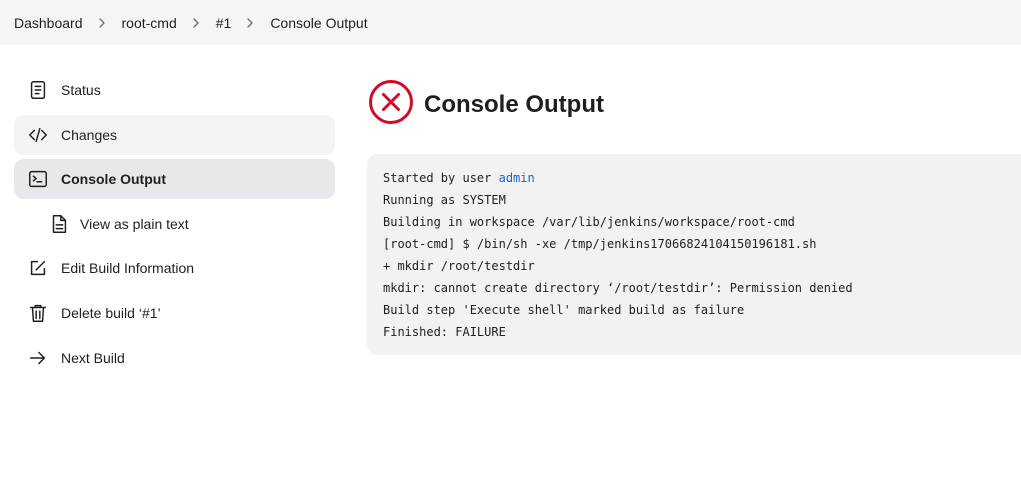 The image size is (1021, 487). What do you see at coordinates (48, 23) in the screenshot?
I see `breadcrumb-dashboard: Dashboard` at bounding box center [48, 23].